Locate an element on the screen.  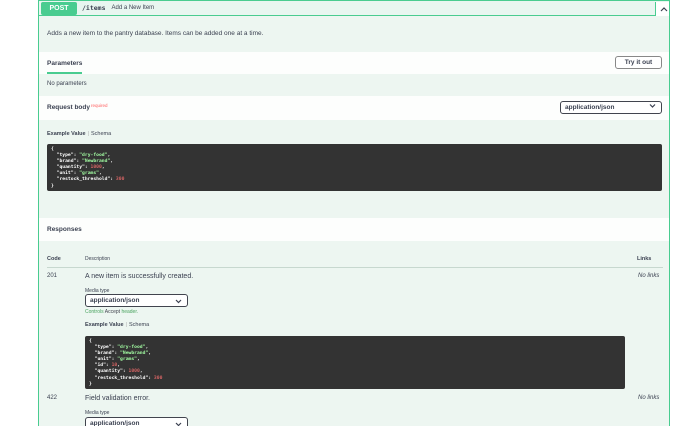
col-code-header: Code is located at coordinates (54, 259).